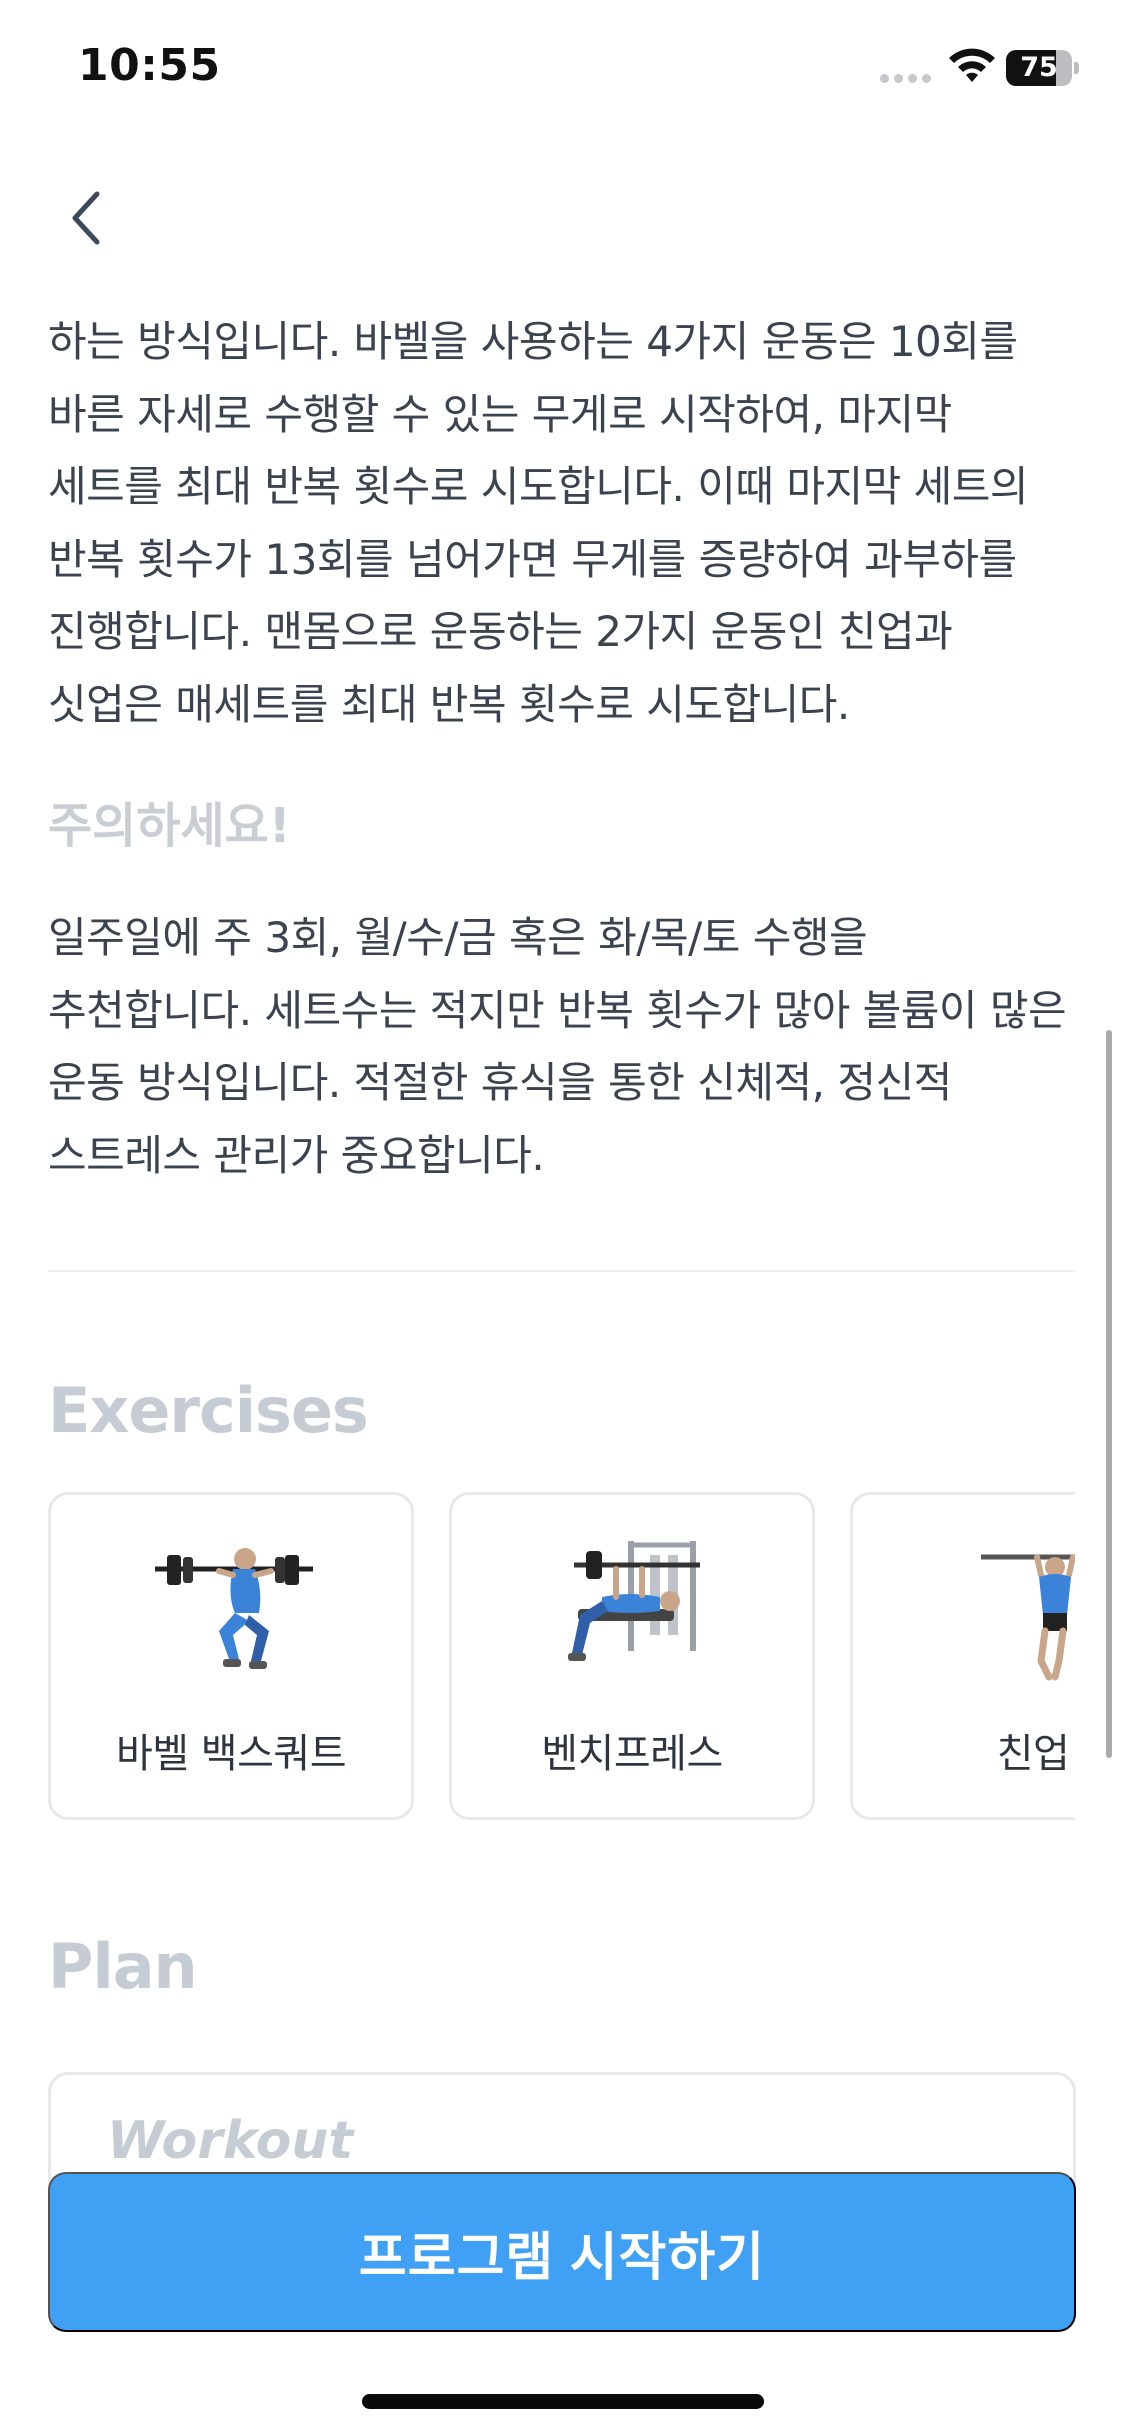 The height and width of the screenshot is (2436, 1125). Describe the element at coordinates (962, 1656) in the screenshot. I see `exercise-card-chin-up: 친업` at that location.